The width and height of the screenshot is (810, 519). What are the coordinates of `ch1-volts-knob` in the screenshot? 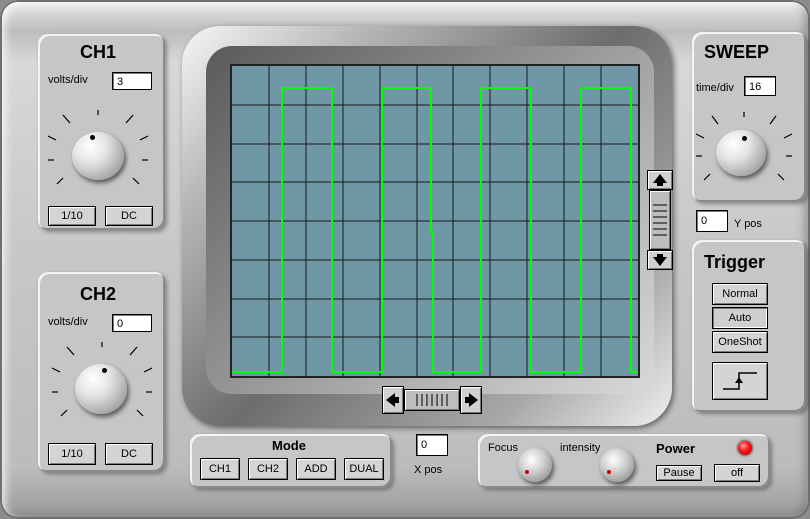 It's located at (98, 156).